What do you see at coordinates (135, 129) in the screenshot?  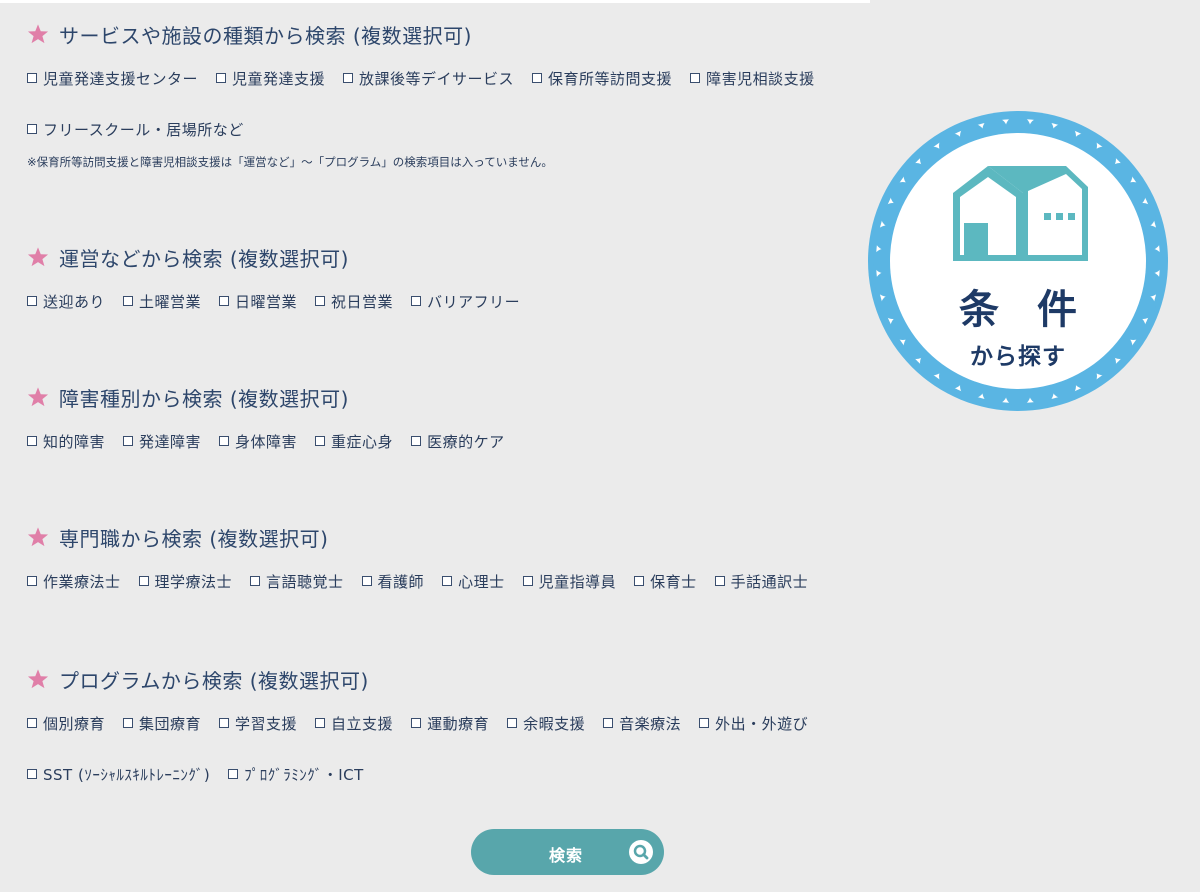 I see `option-free-school: フリースクール・居場所など` at bounding box center [135, 129].